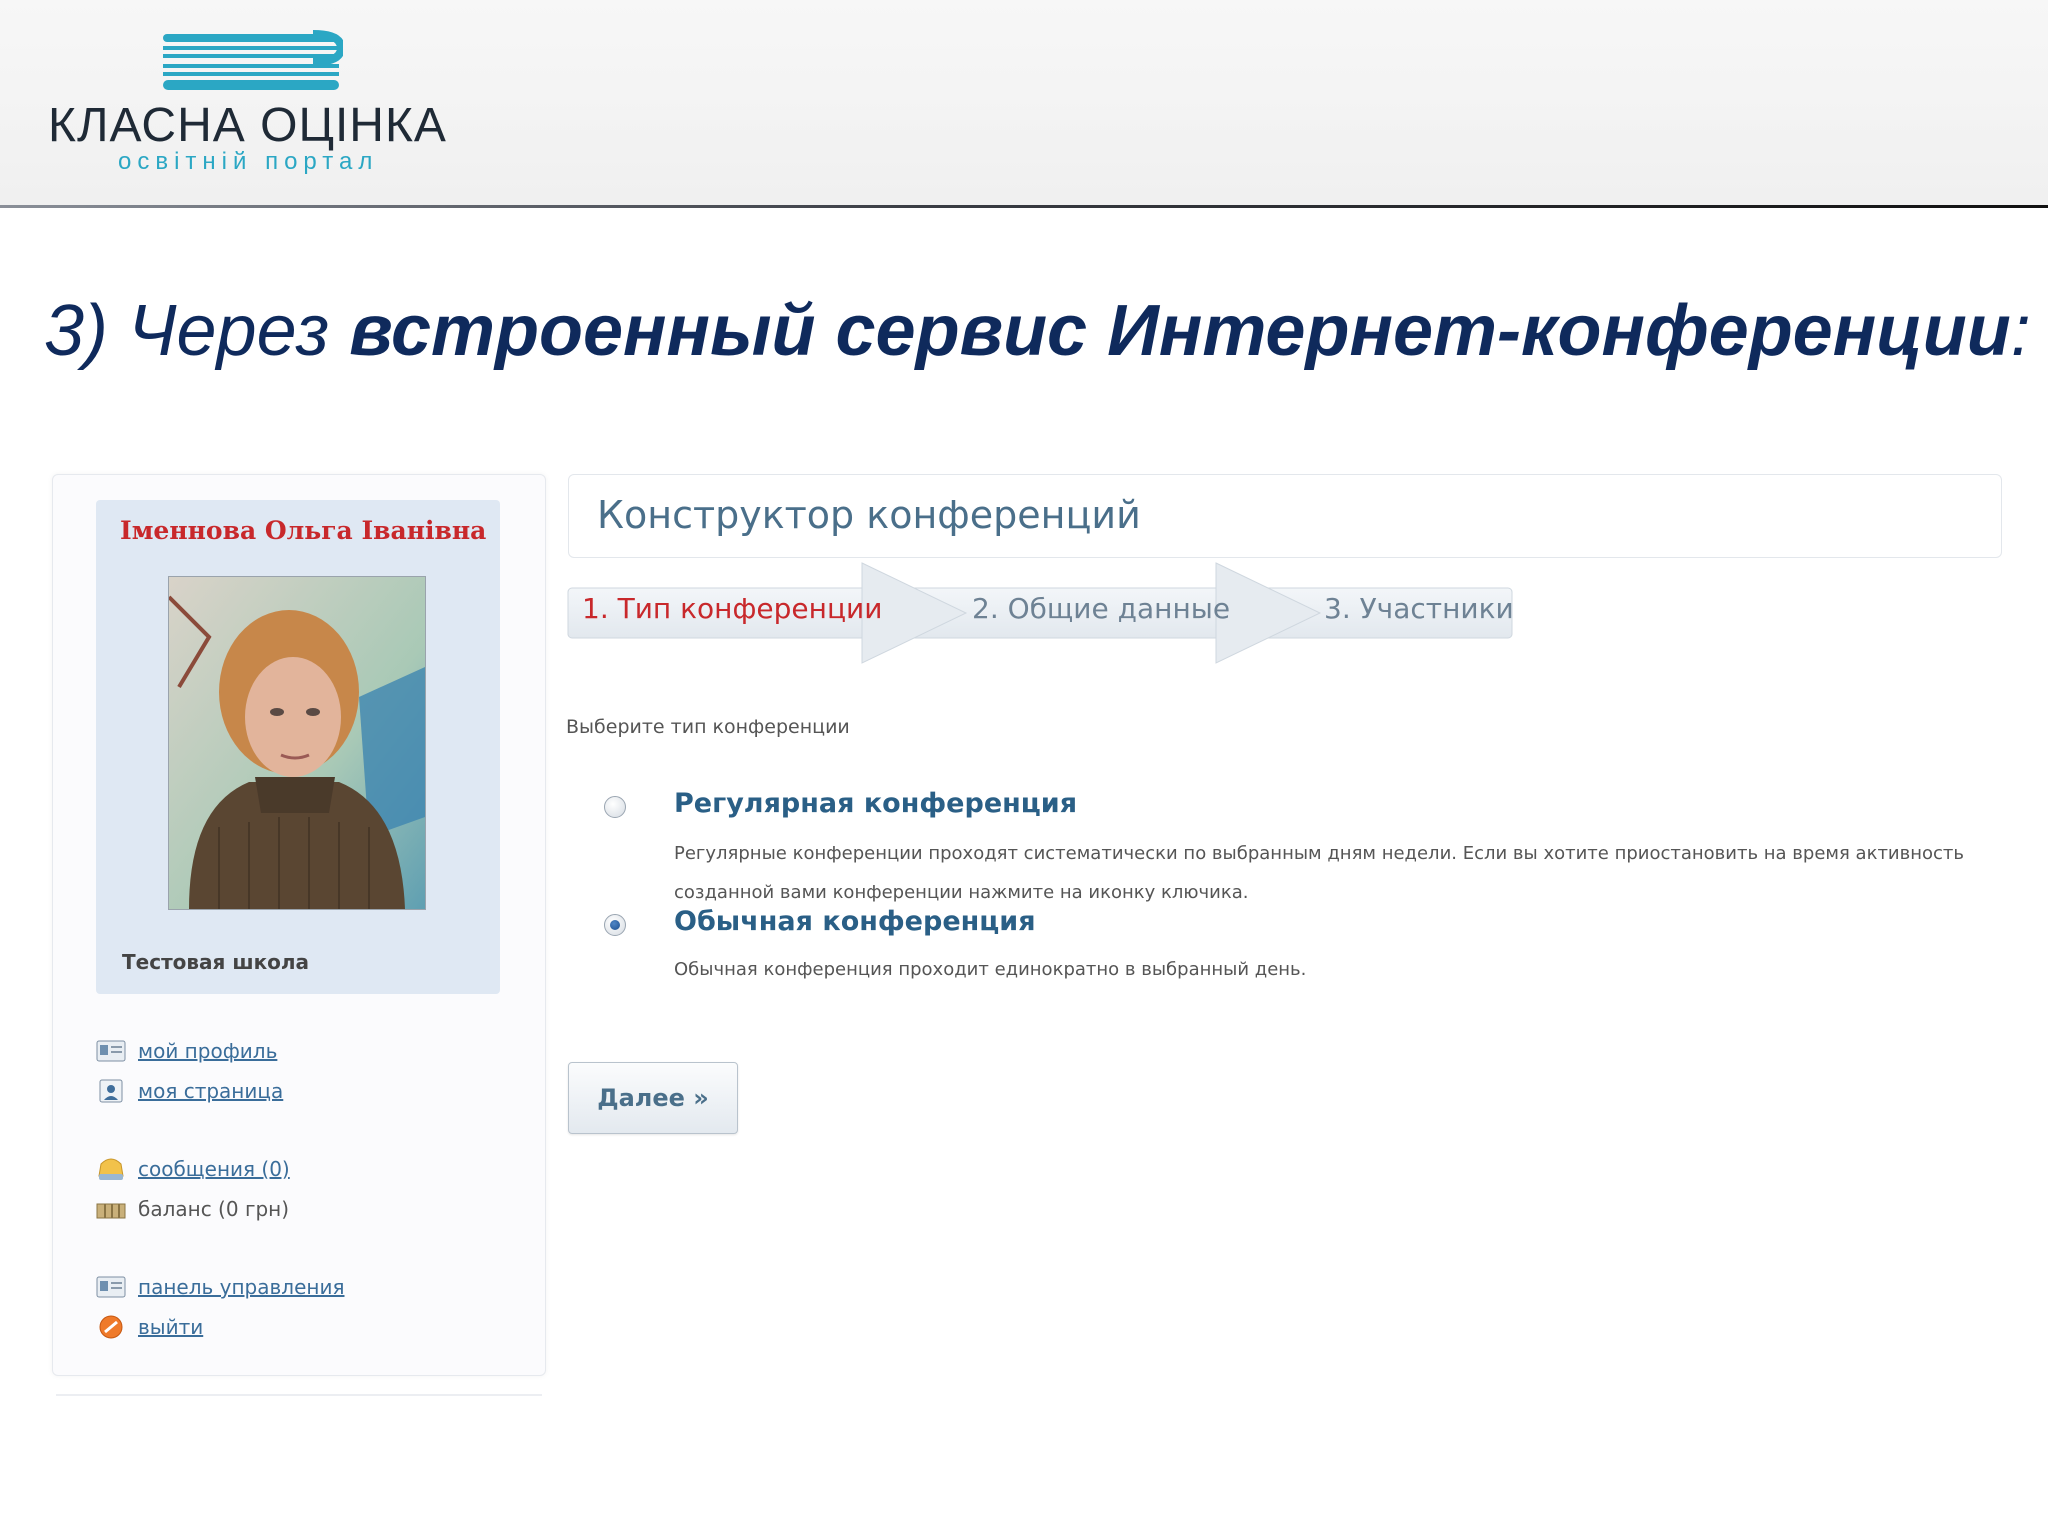  I want to click on books-logo-icon, so click(253, 60).